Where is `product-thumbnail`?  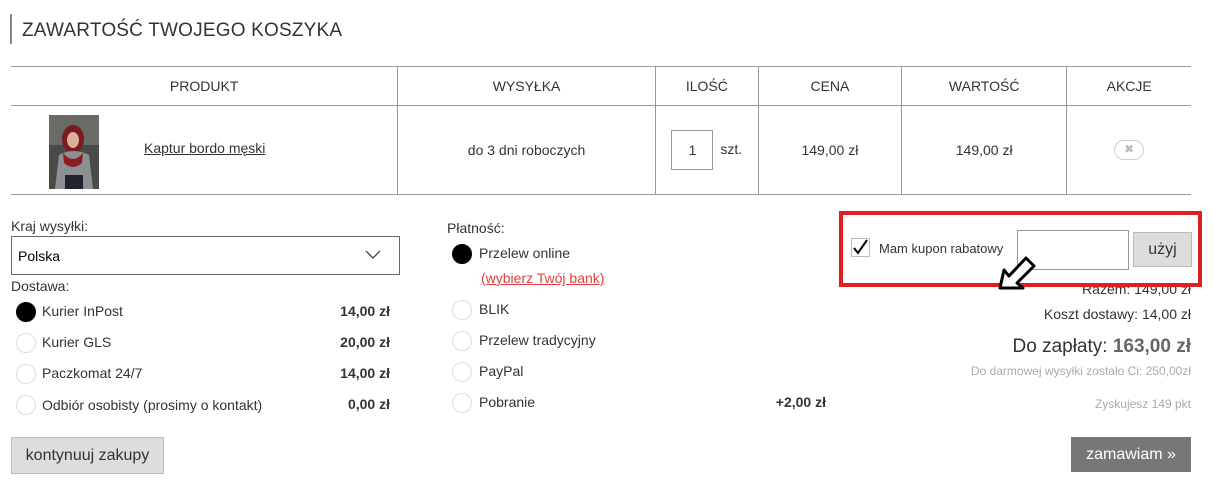 product-thumbnail is located at coordinates (74, 152).